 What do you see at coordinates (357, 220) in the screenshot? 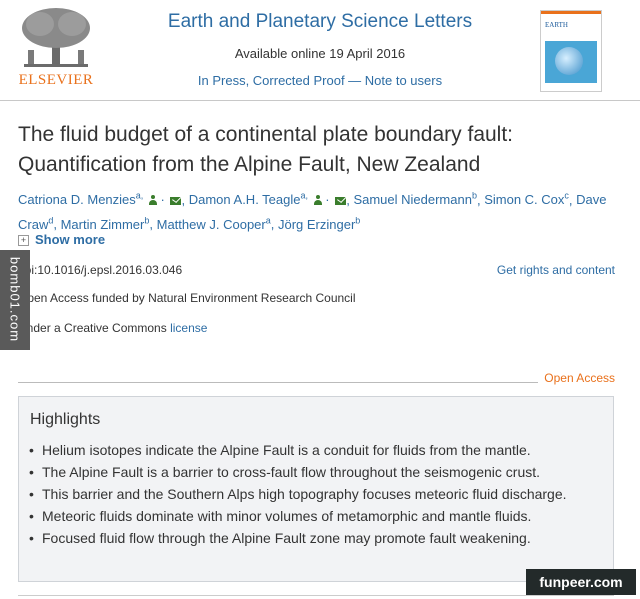
I see `author-affiliation-sup: b` at bounding box center [357, 220].